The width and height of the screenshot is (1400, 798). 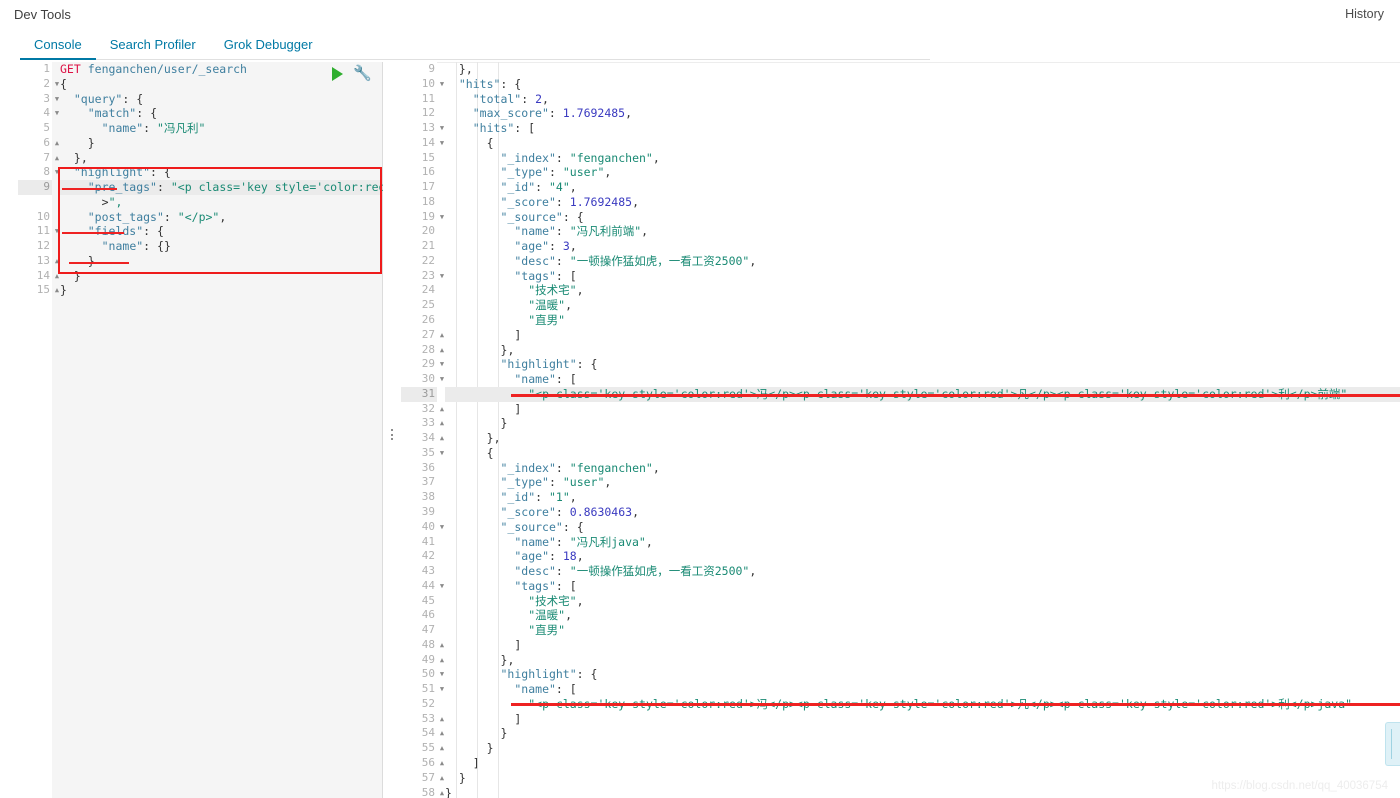 I want to click on code-line: "_score": 1.7692485,, so click(x=922, y=202).